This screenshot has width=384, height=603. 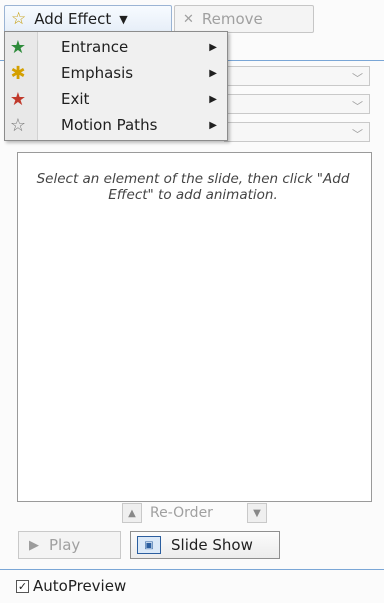 I want to click on reorder-controls: ▲ Re-Order ▼, so click(x=192, y=515).